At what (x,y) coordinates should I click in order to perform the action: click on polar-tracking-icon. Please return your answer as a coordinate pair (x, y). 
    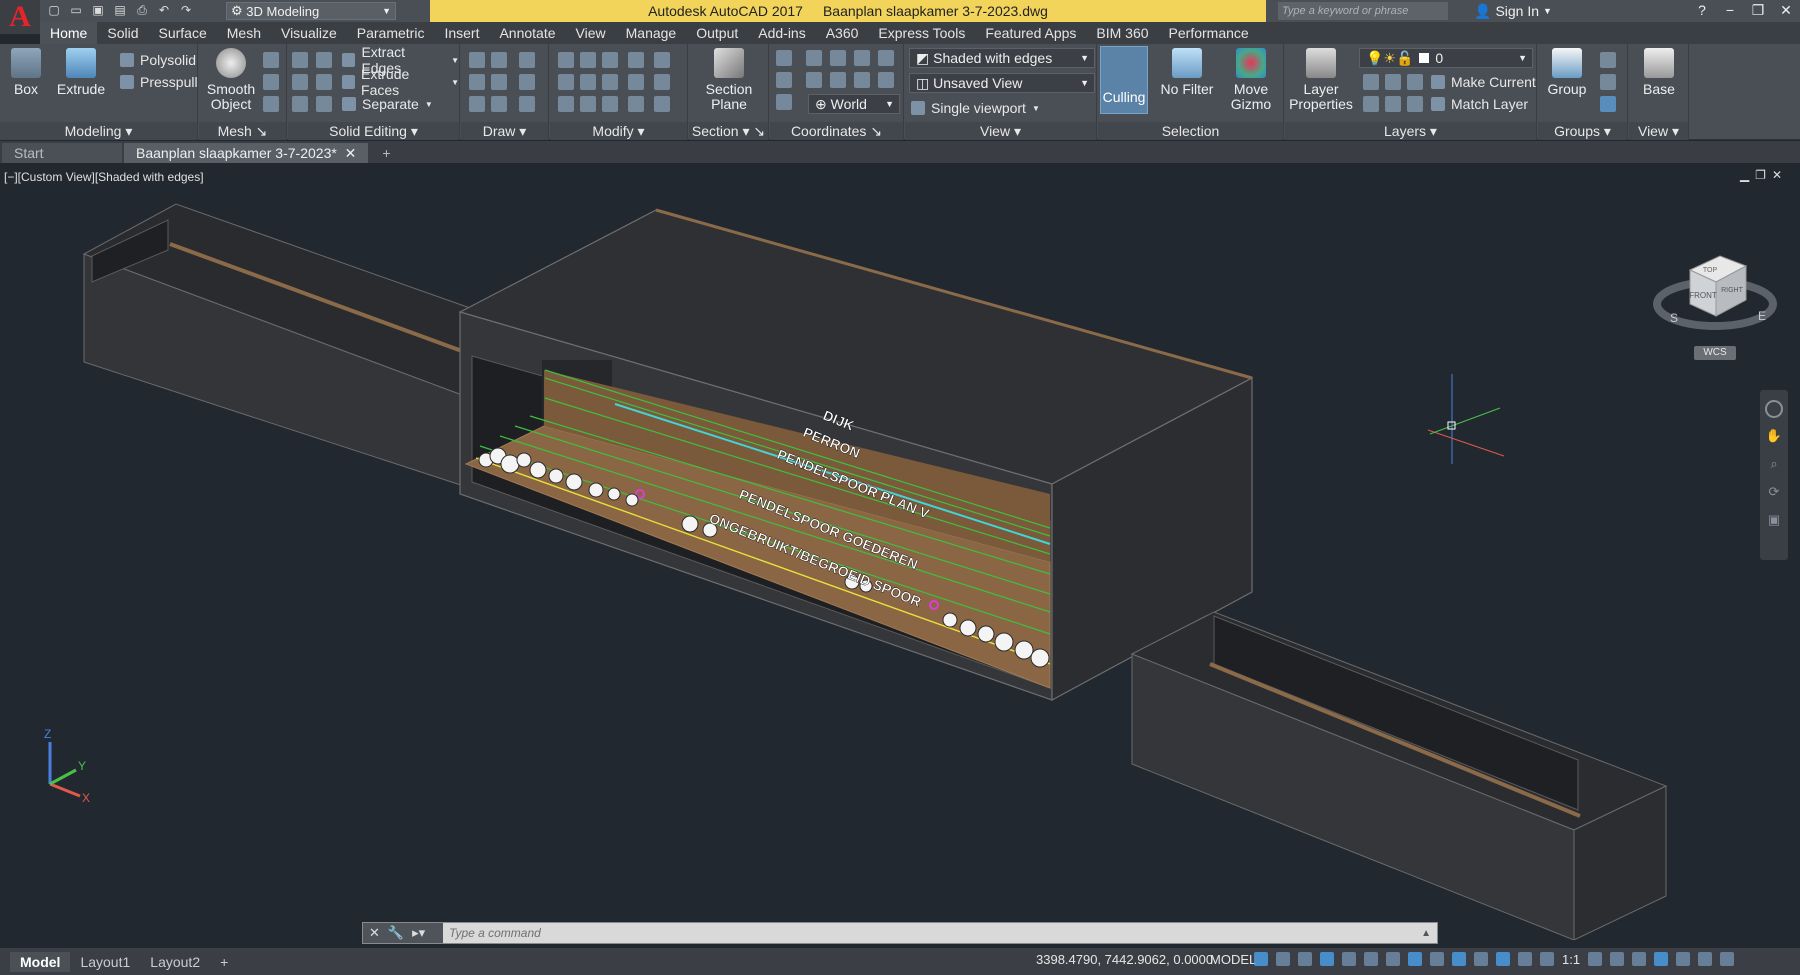
    Looking at the image, I should click on (1371, 959).